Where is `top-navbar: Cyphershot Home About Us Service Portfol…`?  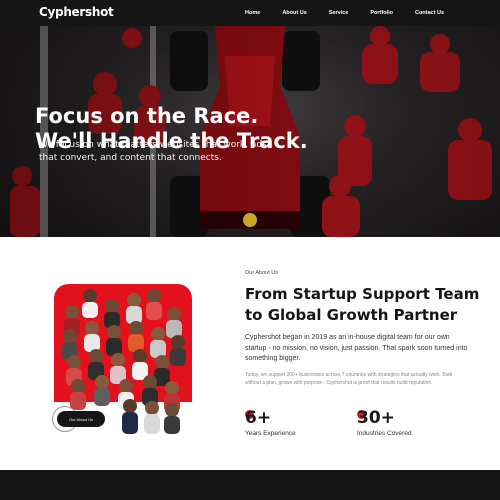 top-navbar: Cyphershot Home About Us Service Portfol… is located at coordinates (250, 13).